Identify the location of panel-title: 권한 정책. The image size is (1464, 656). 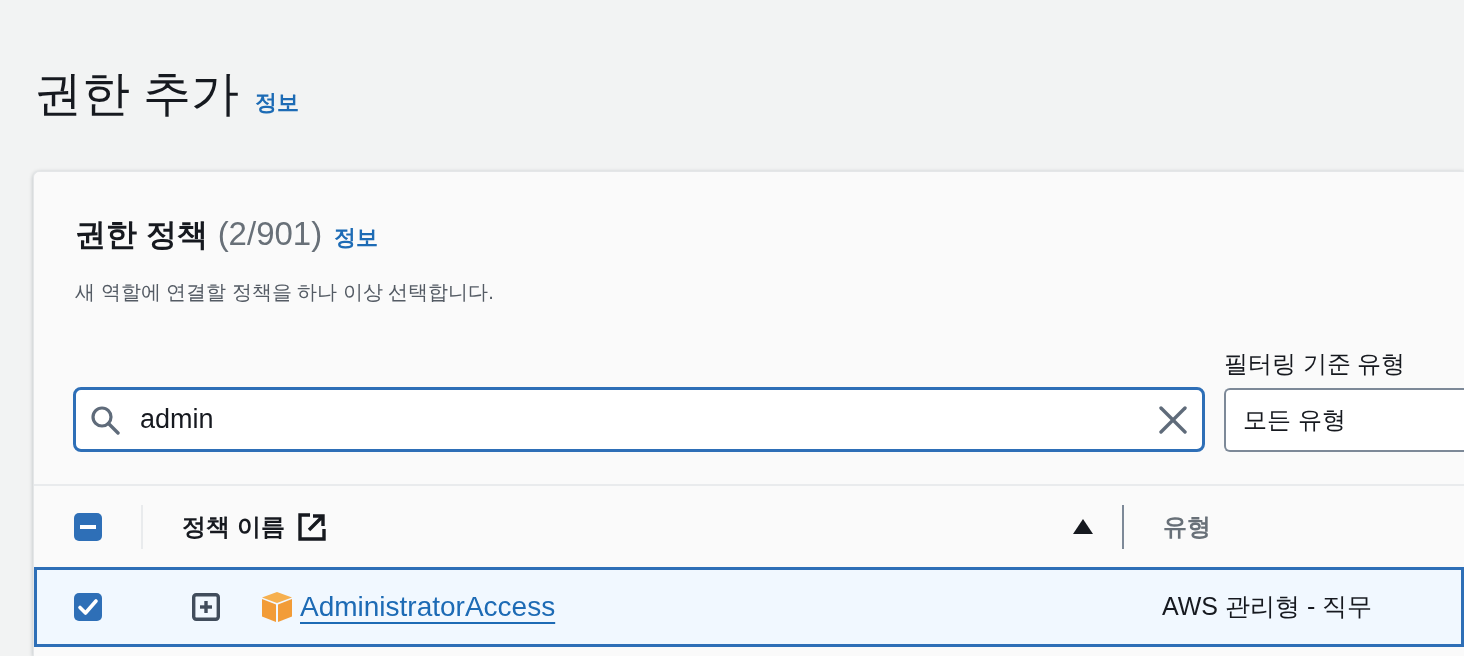
(141, 235).